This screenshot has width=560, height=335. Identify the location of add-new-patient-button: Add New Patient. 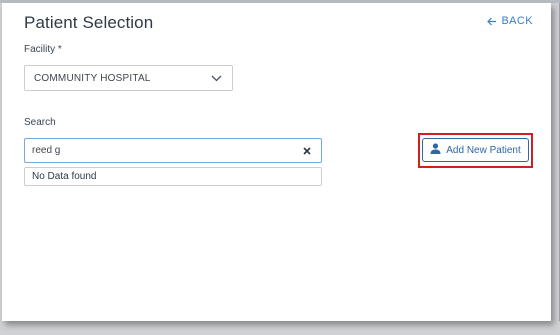
(475, 150).